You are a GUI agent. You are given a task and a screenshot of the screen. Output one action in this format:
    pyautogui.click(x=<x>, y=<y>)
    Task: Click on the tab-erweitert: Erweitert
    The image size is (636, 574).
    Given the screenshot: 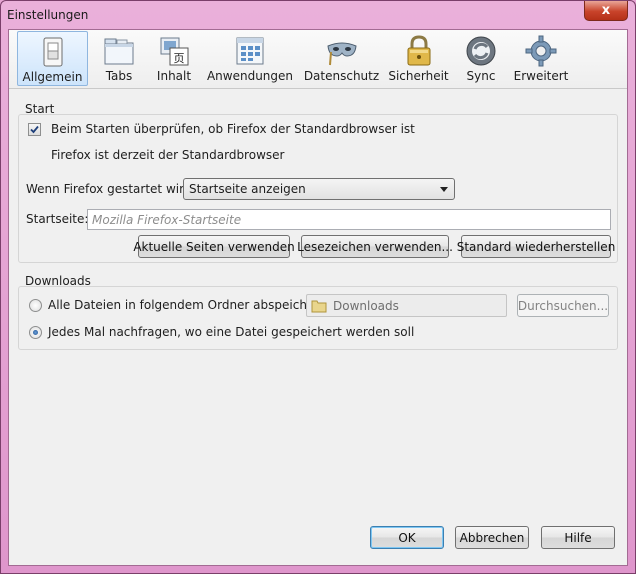 What is the action you would take?
    pyautogui.click(x=541, y=58)
    